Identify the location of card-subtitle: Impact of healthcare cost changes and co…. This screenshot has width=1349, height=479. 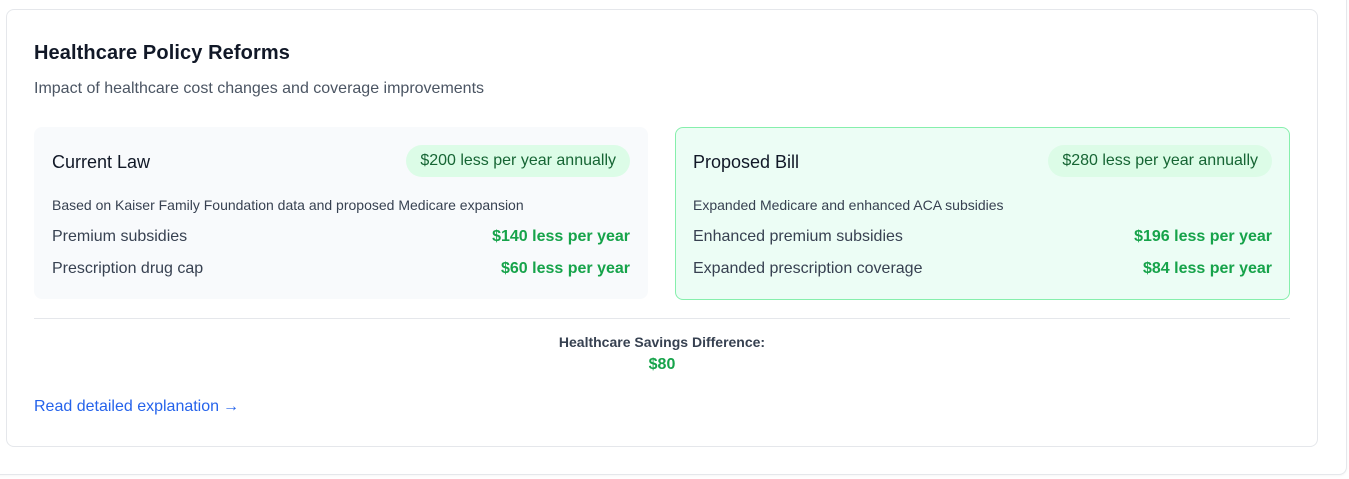
(259, 88).